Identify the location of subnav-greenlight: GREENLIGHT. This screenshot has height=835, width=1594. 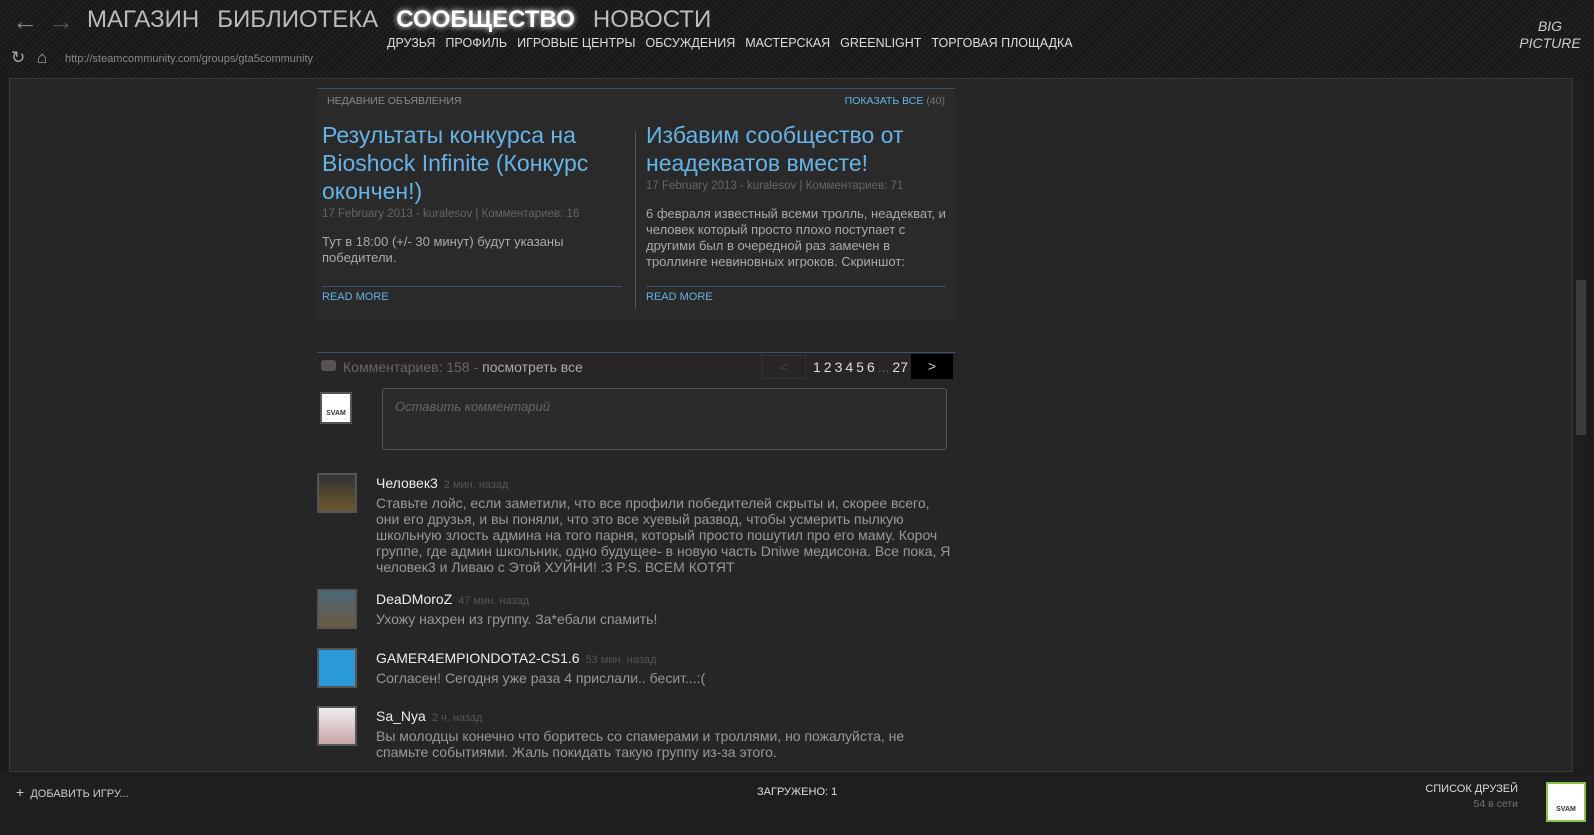
(880, 43).